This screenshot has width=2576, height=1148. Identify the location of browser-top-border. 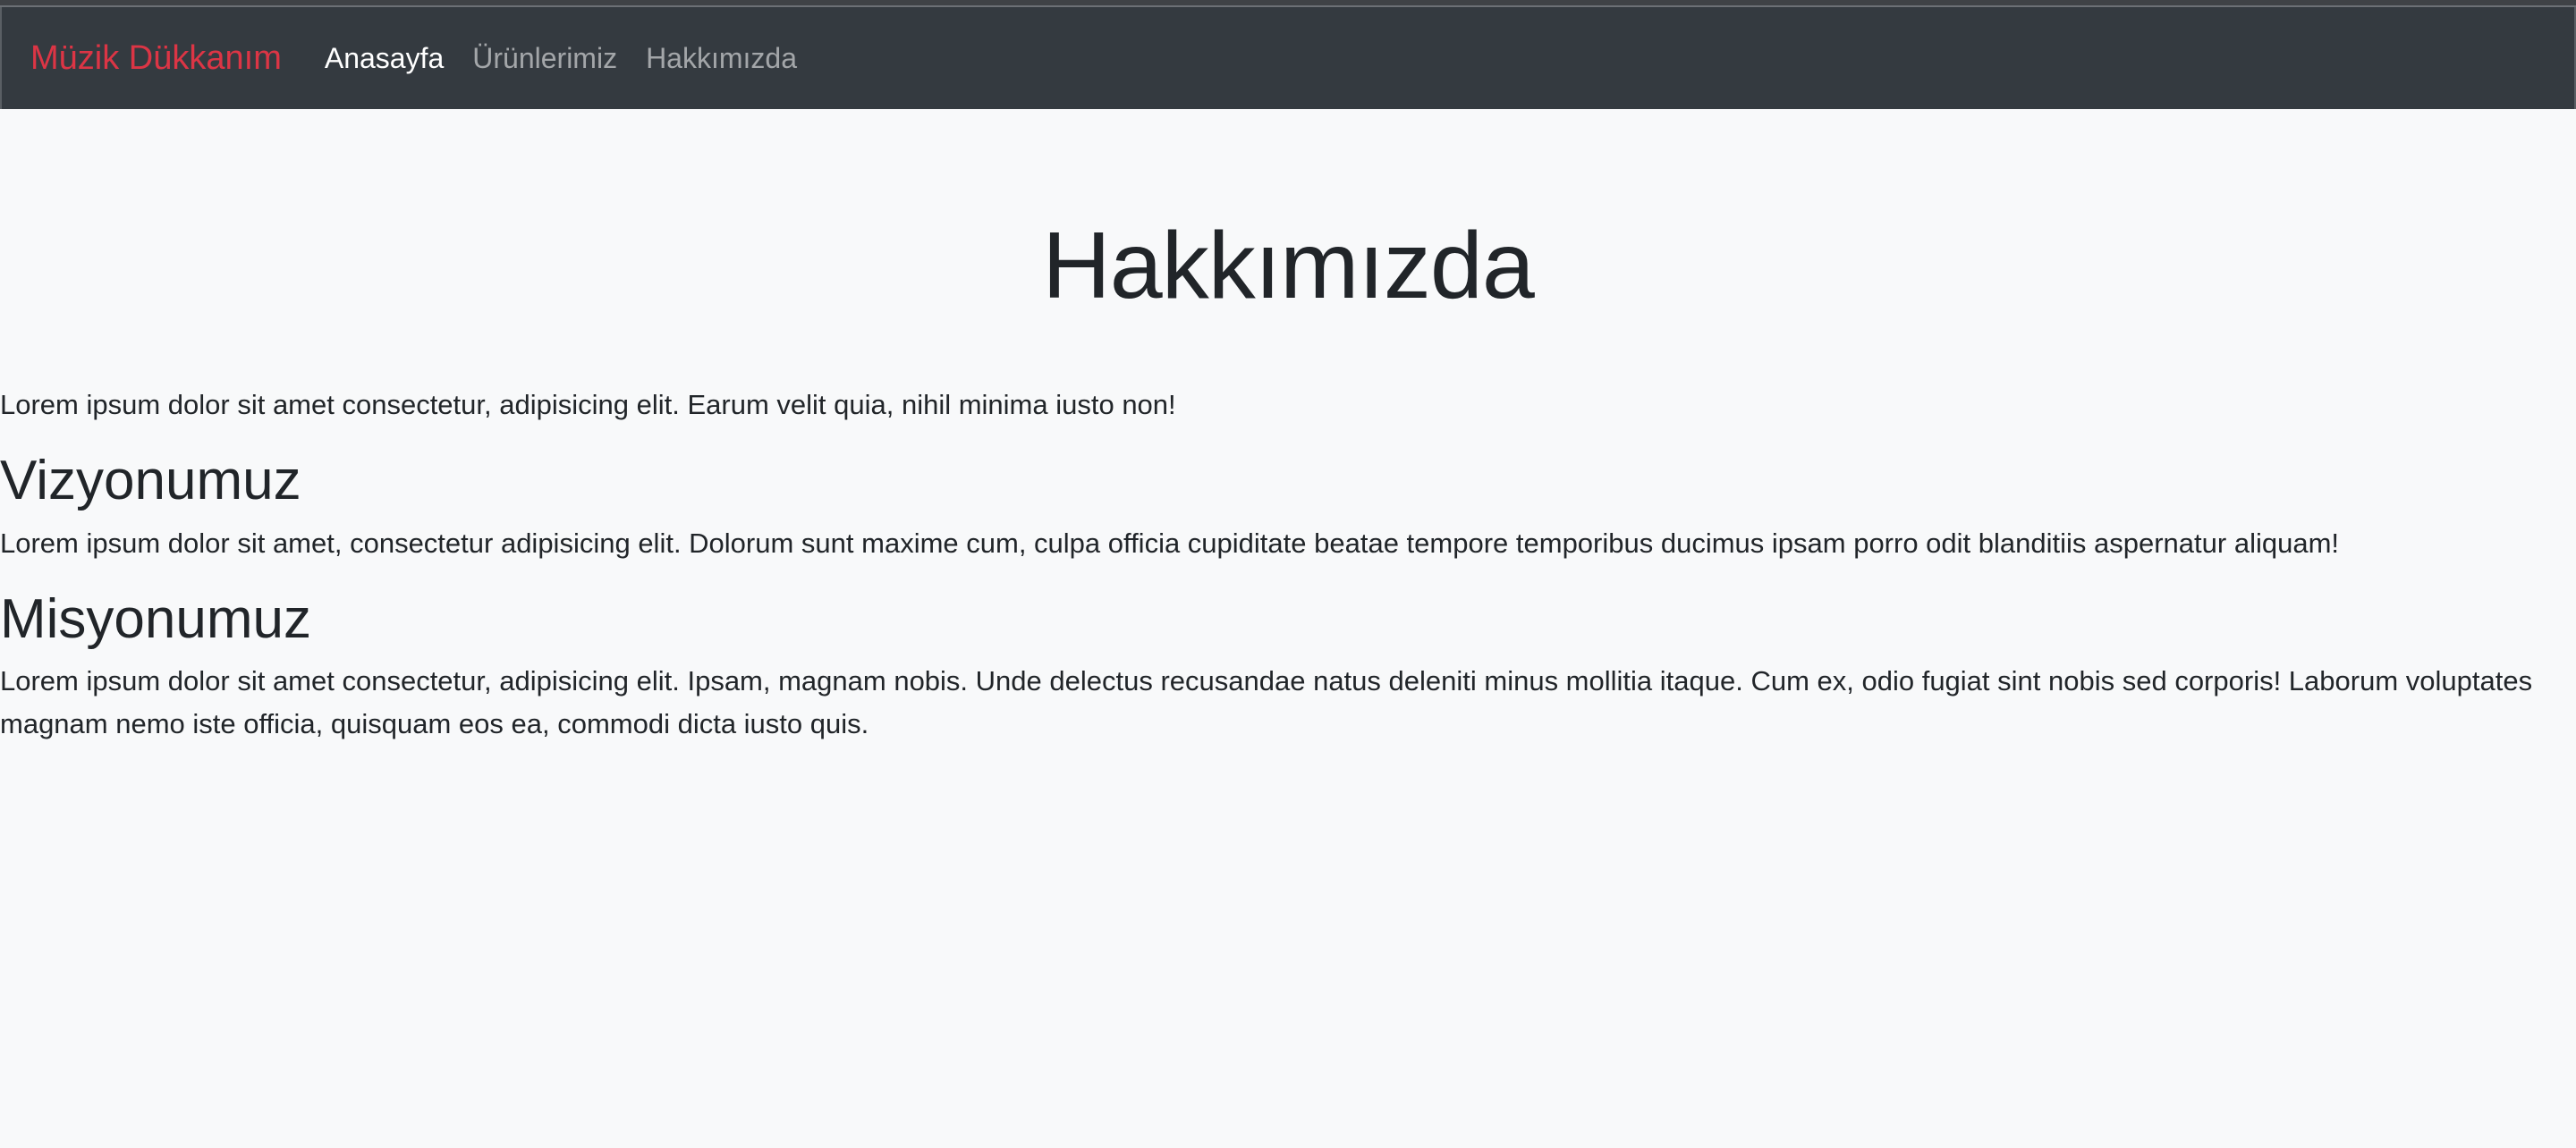
(1288, 3).